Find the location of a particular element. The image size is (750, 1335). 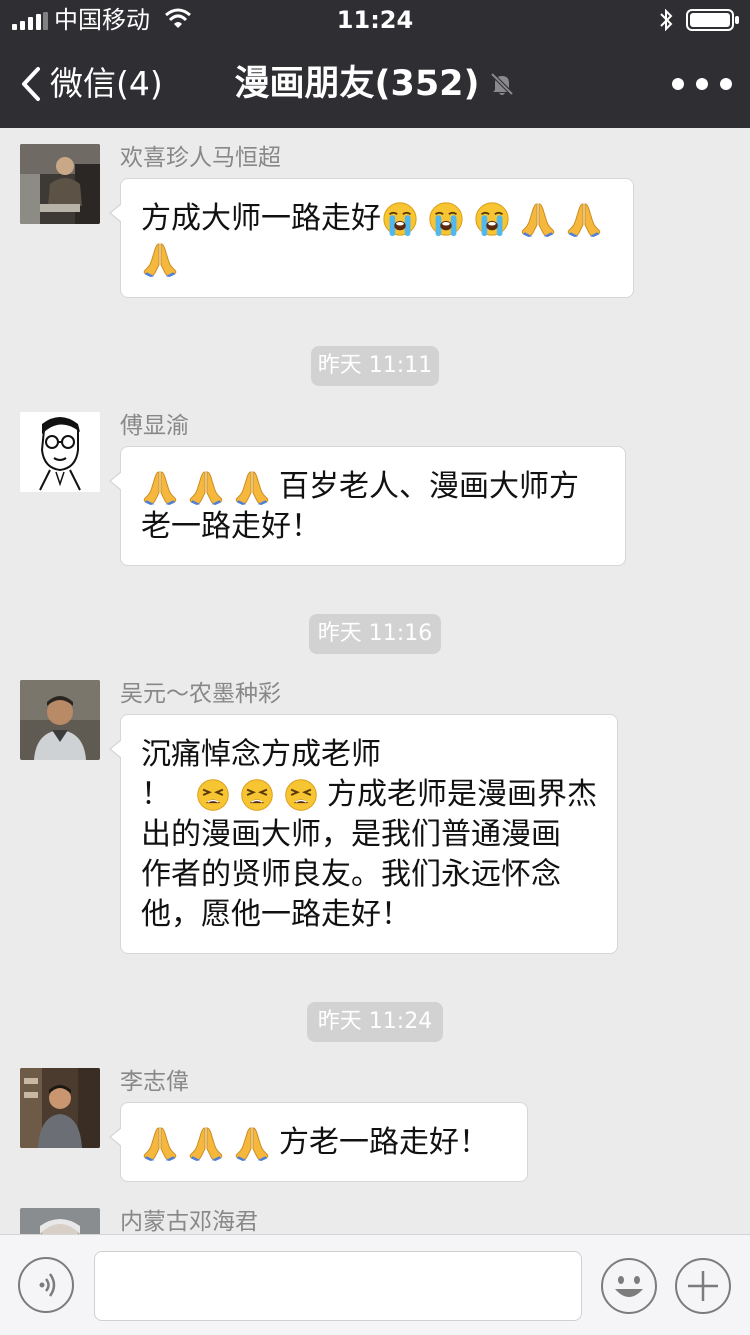

message-text: 作者的贤师良友。我们永远怀念 is located at coordinates (351, 874).